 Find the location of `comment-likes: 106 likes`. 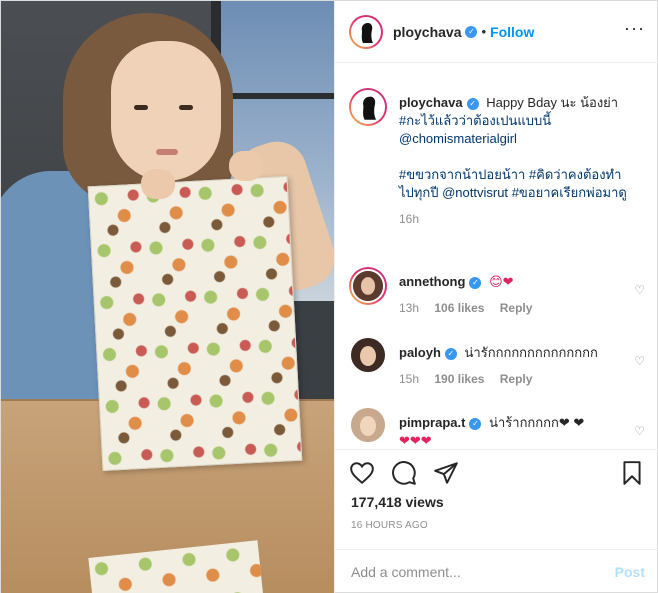

comment-likes: 106 likes is located at coordinates (459, 308).